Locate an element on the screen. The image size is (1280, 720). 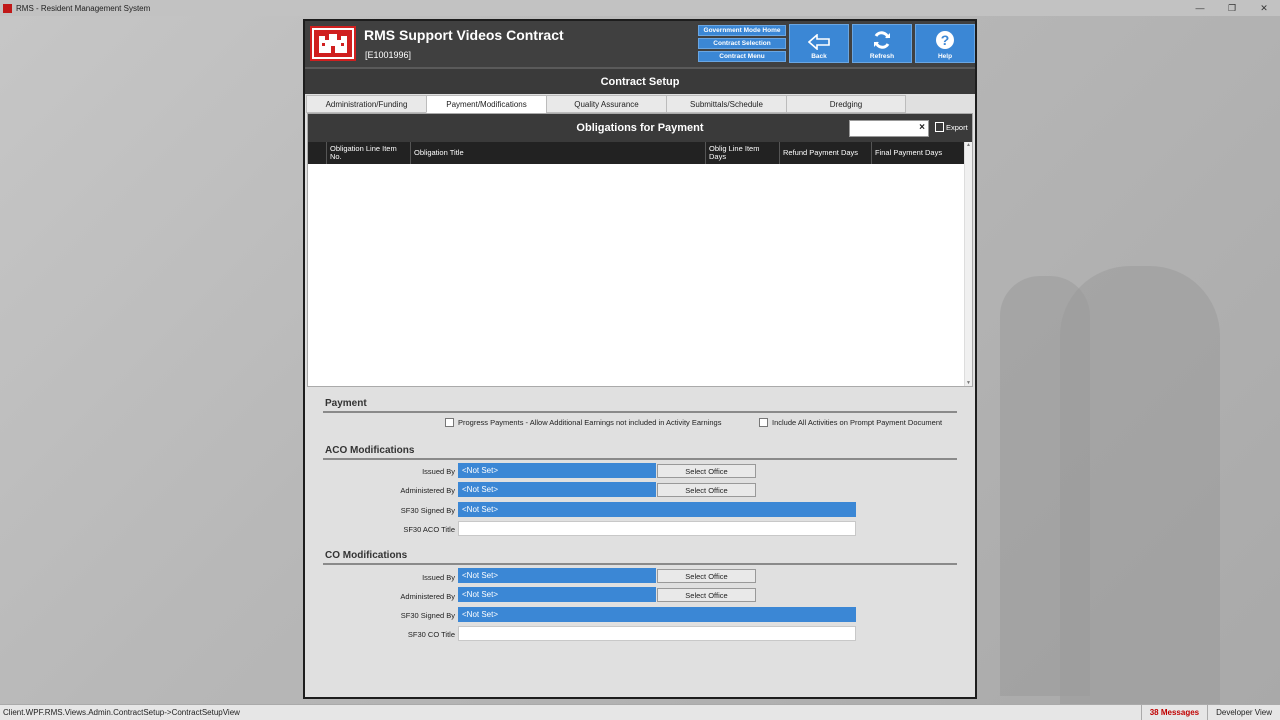
aco-issued-by-label: Issued By is located at coordinates (438, 471).